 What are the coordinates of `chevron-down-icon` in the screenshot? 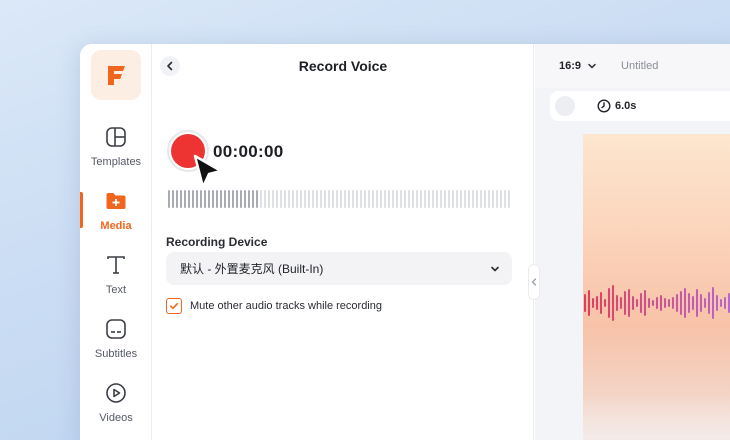 It's located at (495, 268).